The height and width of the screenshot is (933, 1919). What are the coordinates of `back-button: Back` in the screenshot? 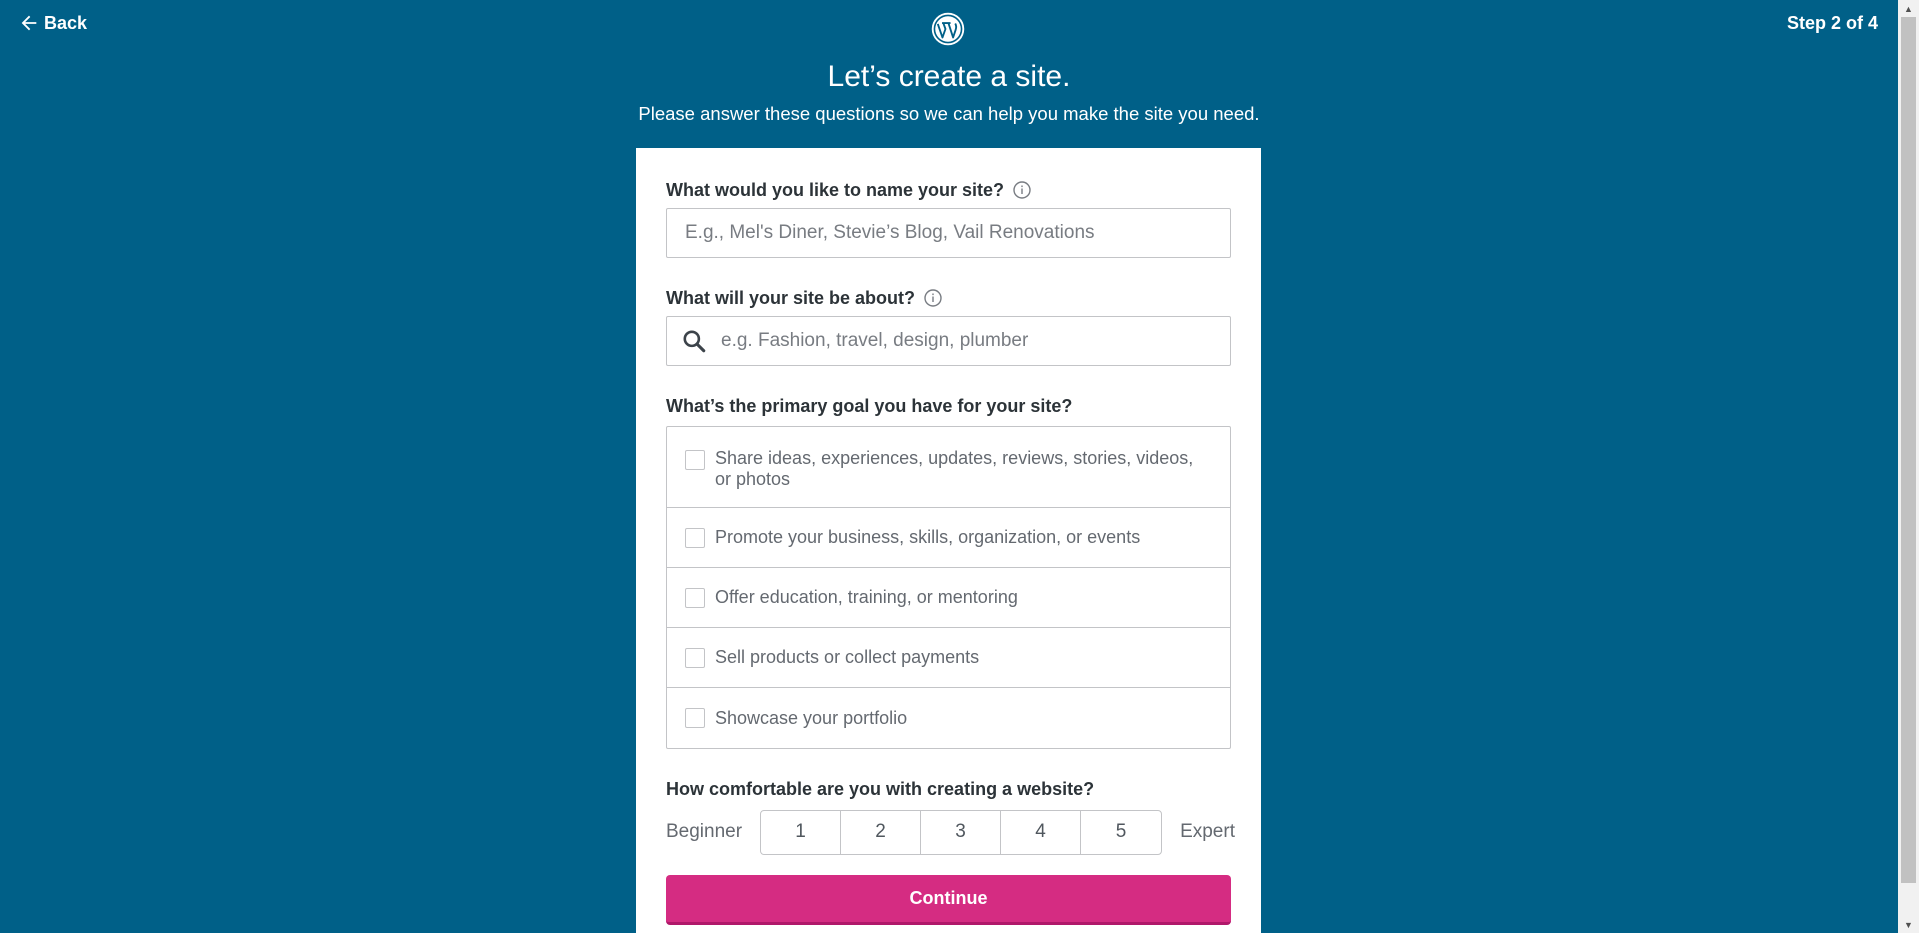 It's located at (52, 23).